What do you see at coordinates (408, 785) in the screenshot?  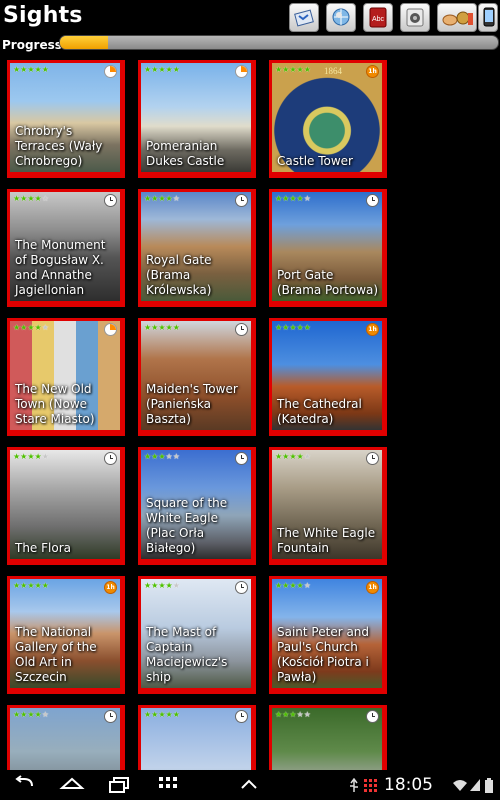 I see `status-clock: 18:05` at bounding box center [408, 785].